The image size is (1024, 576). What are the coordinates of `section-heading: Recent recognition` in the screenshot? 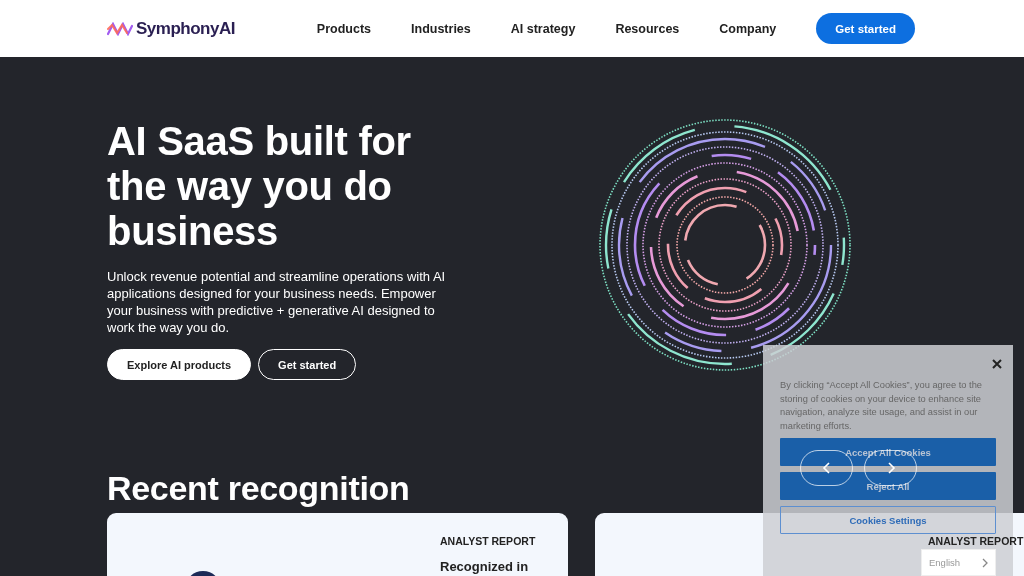 It's located at (258, 488).